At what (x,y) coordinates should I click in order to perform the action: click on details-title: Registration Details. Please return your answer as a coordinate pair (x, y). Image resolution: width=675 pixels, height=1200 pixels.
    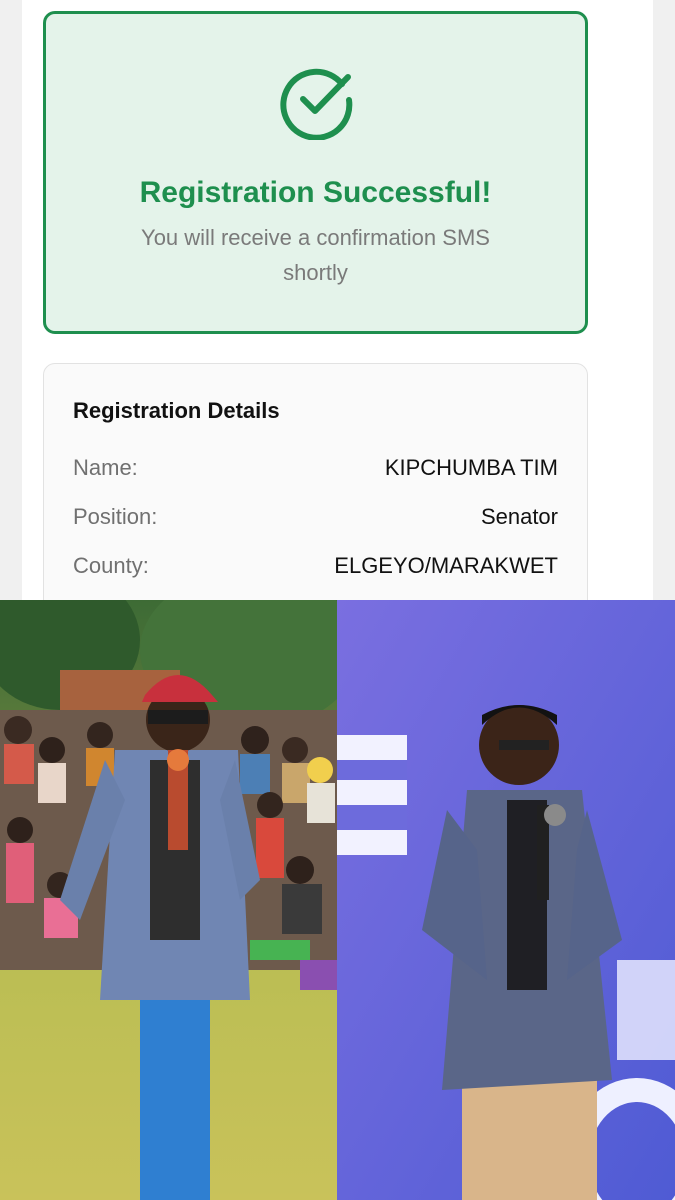
    Looking at the image, I should click on (176, 410).